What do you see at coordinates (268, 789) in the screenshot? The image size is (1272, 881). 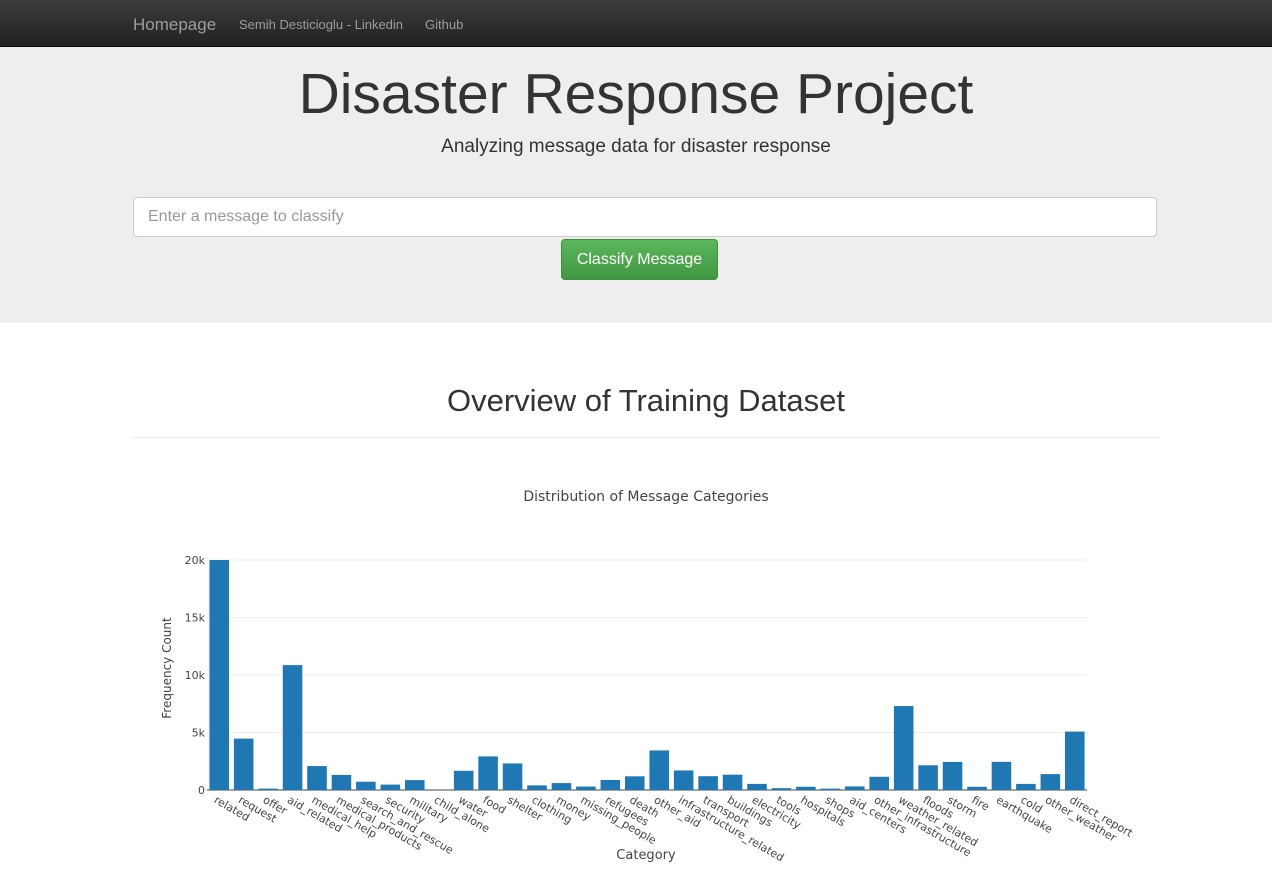 I see `bar-offer` at bounding box center [268, 789].